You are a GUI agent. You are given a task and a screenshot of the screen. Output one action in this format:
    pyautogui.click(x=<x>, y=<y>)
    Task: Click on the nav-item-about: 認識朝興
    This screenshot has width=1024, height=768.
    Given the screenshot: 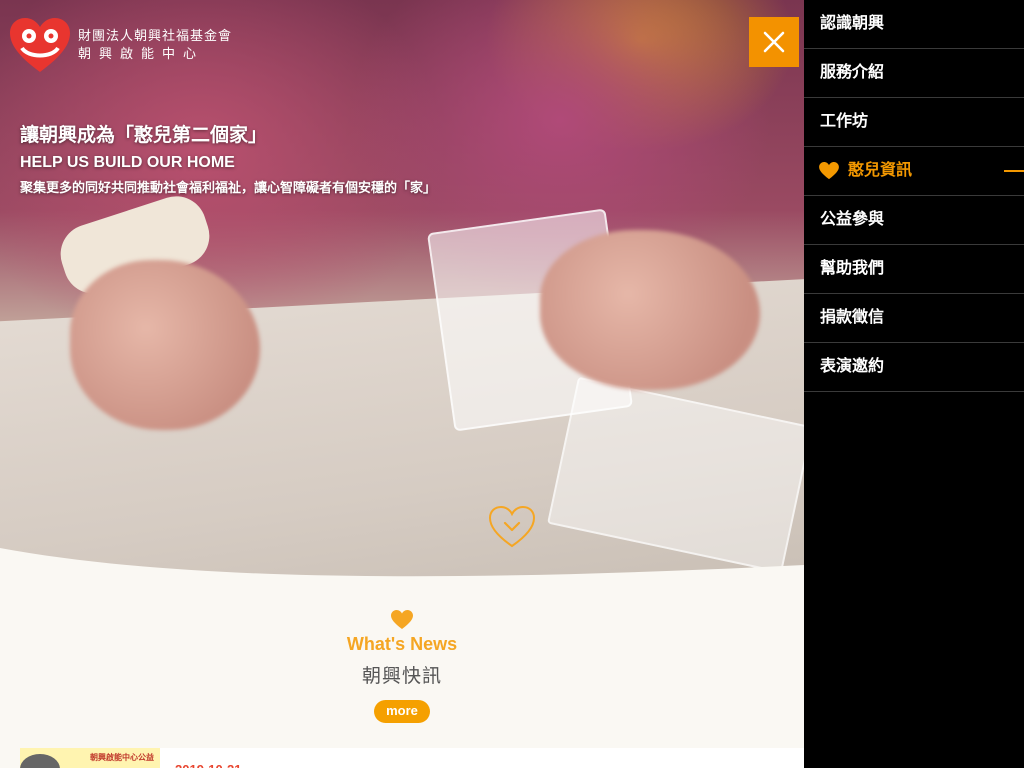 What is the action you would take?
    pyautogui.click(x=914, y=24)
    